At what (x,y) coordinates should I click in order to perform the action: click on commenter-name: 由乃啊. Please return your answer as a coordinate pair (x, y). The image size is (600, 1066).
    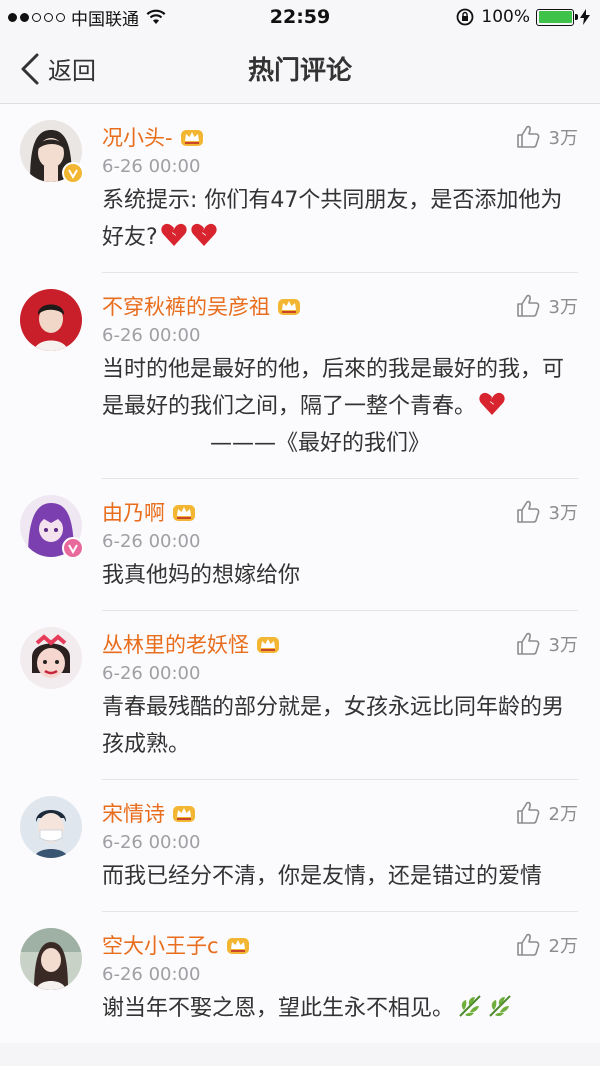
    Looking at the image, I should click on (133, 512).